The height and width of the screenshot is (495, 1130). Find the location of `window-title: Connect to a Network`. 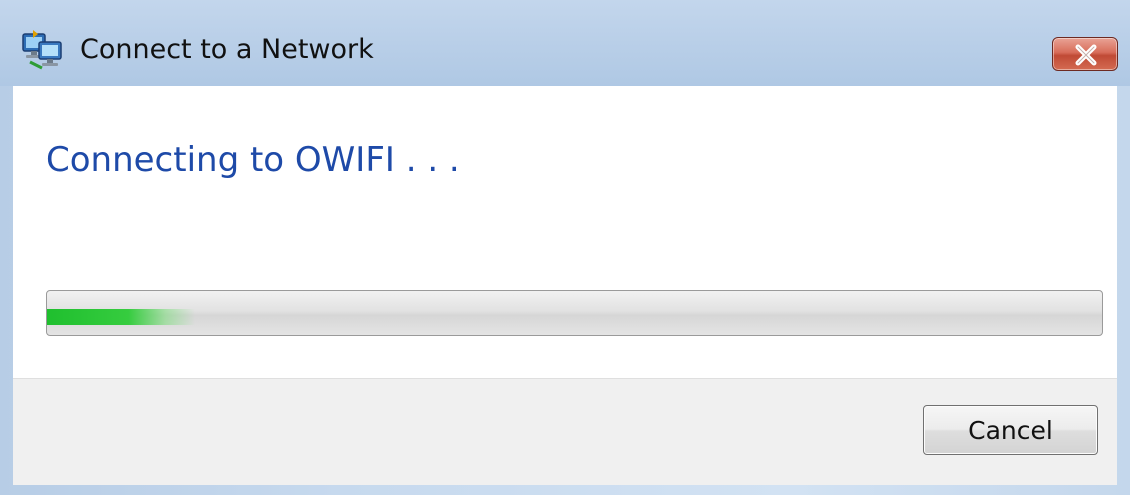

window-title: Connect to a Network is located at coordinates (227, 49).